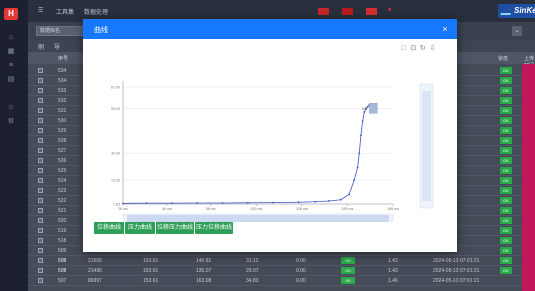  I want to click on row-id: 530, so click(62, 121).